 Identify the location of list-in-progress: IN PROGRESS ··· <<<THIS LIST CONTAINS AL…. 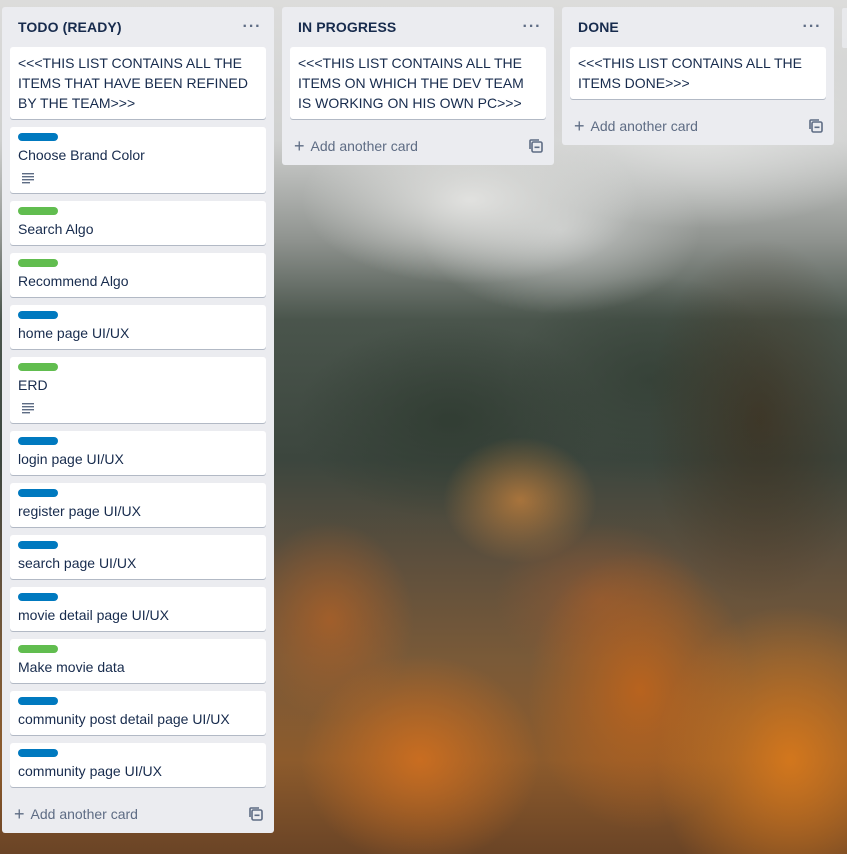
(418, 86).